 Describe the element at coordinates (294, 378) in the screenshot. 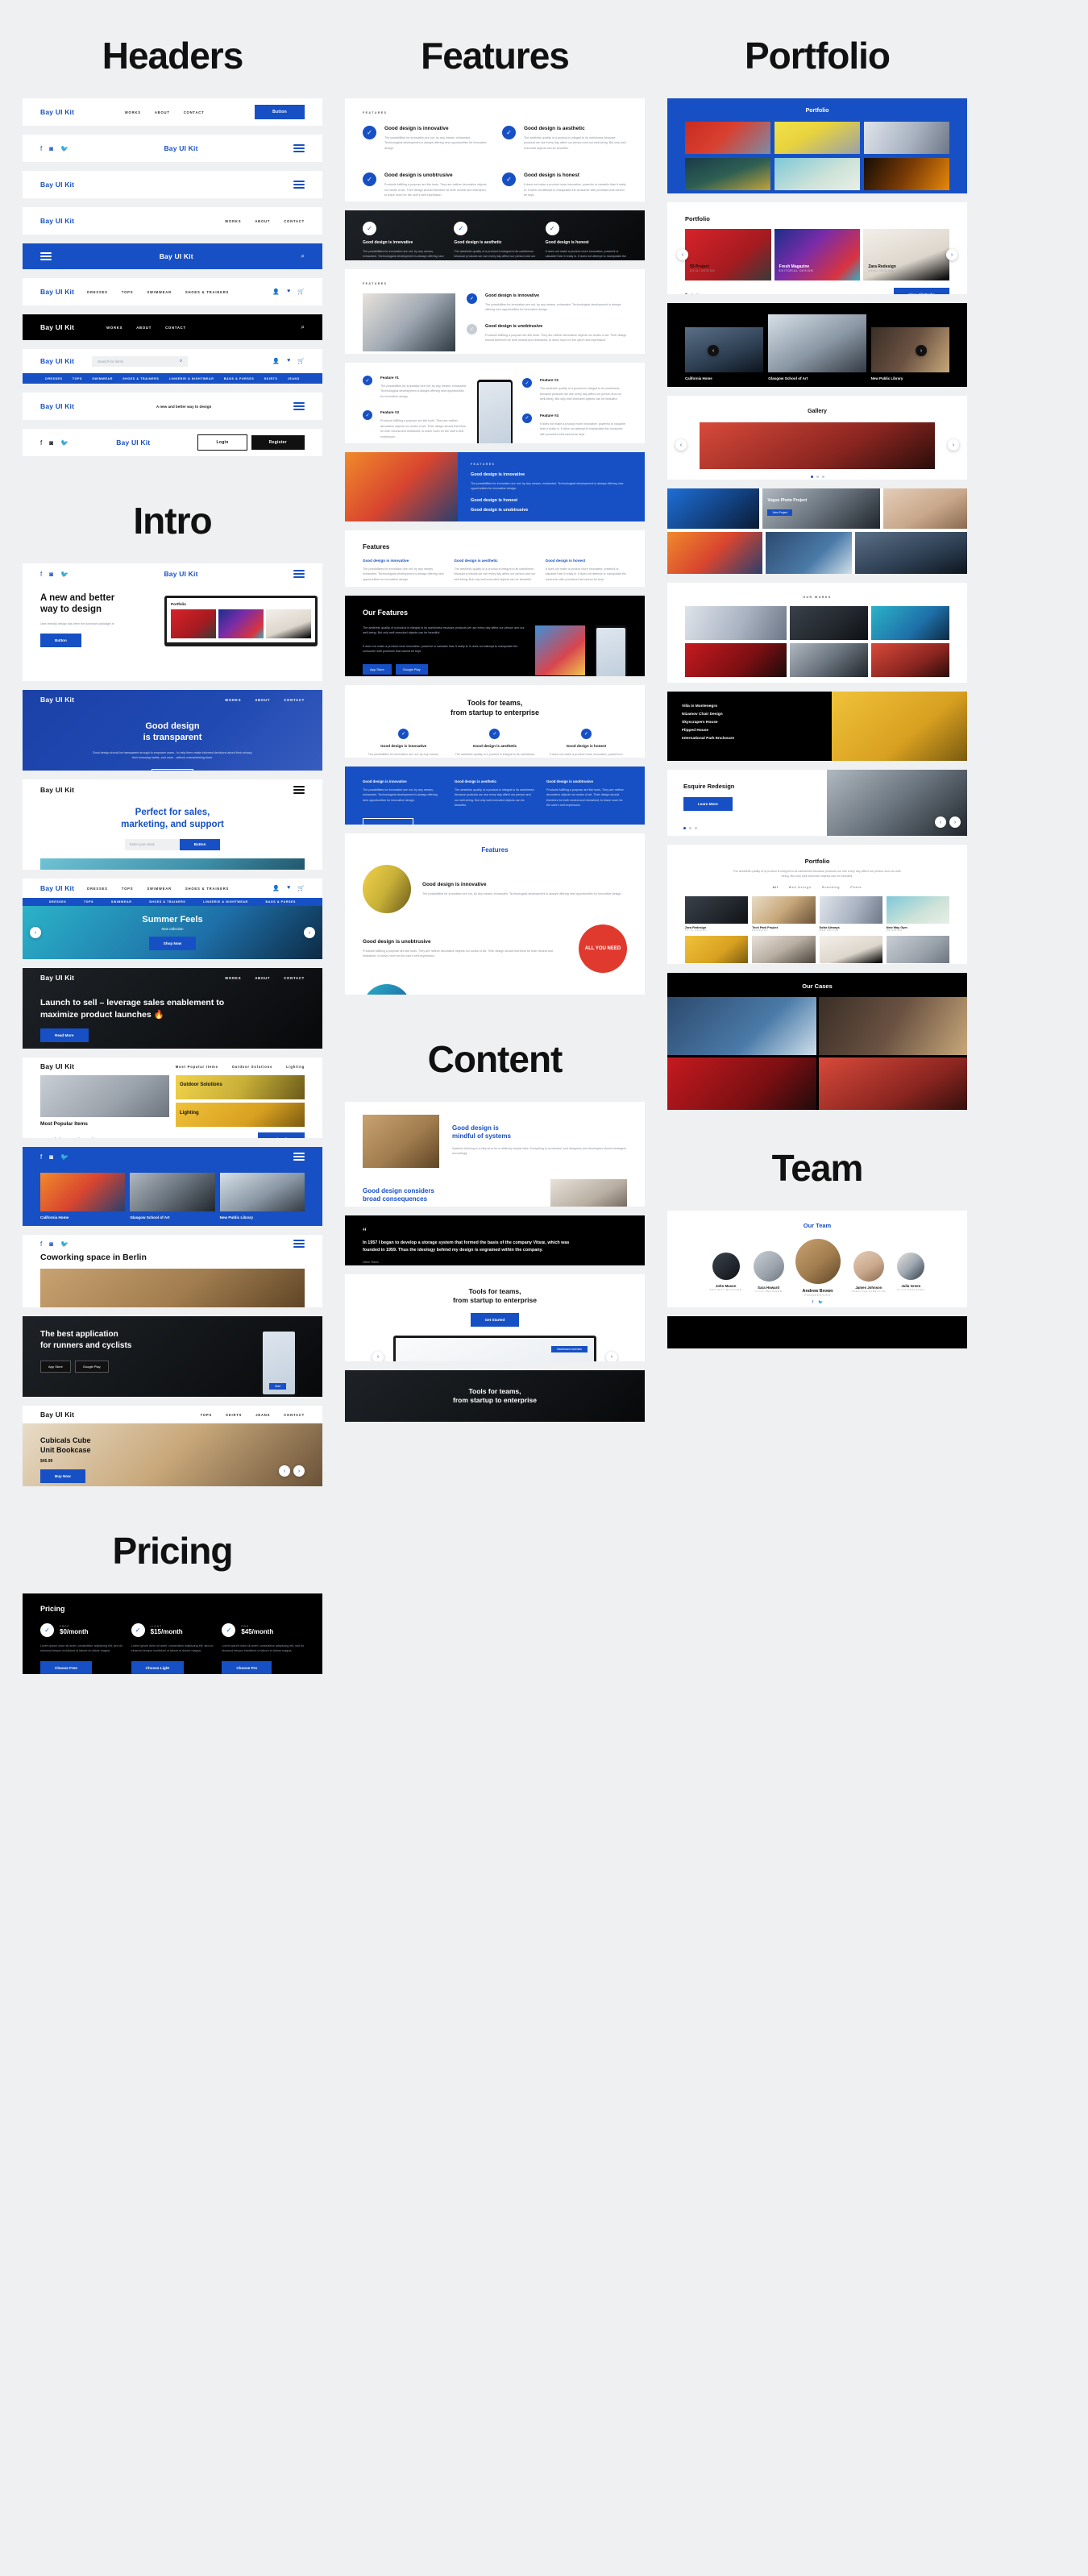

I see `nav-jeans: JEANS` at that location.